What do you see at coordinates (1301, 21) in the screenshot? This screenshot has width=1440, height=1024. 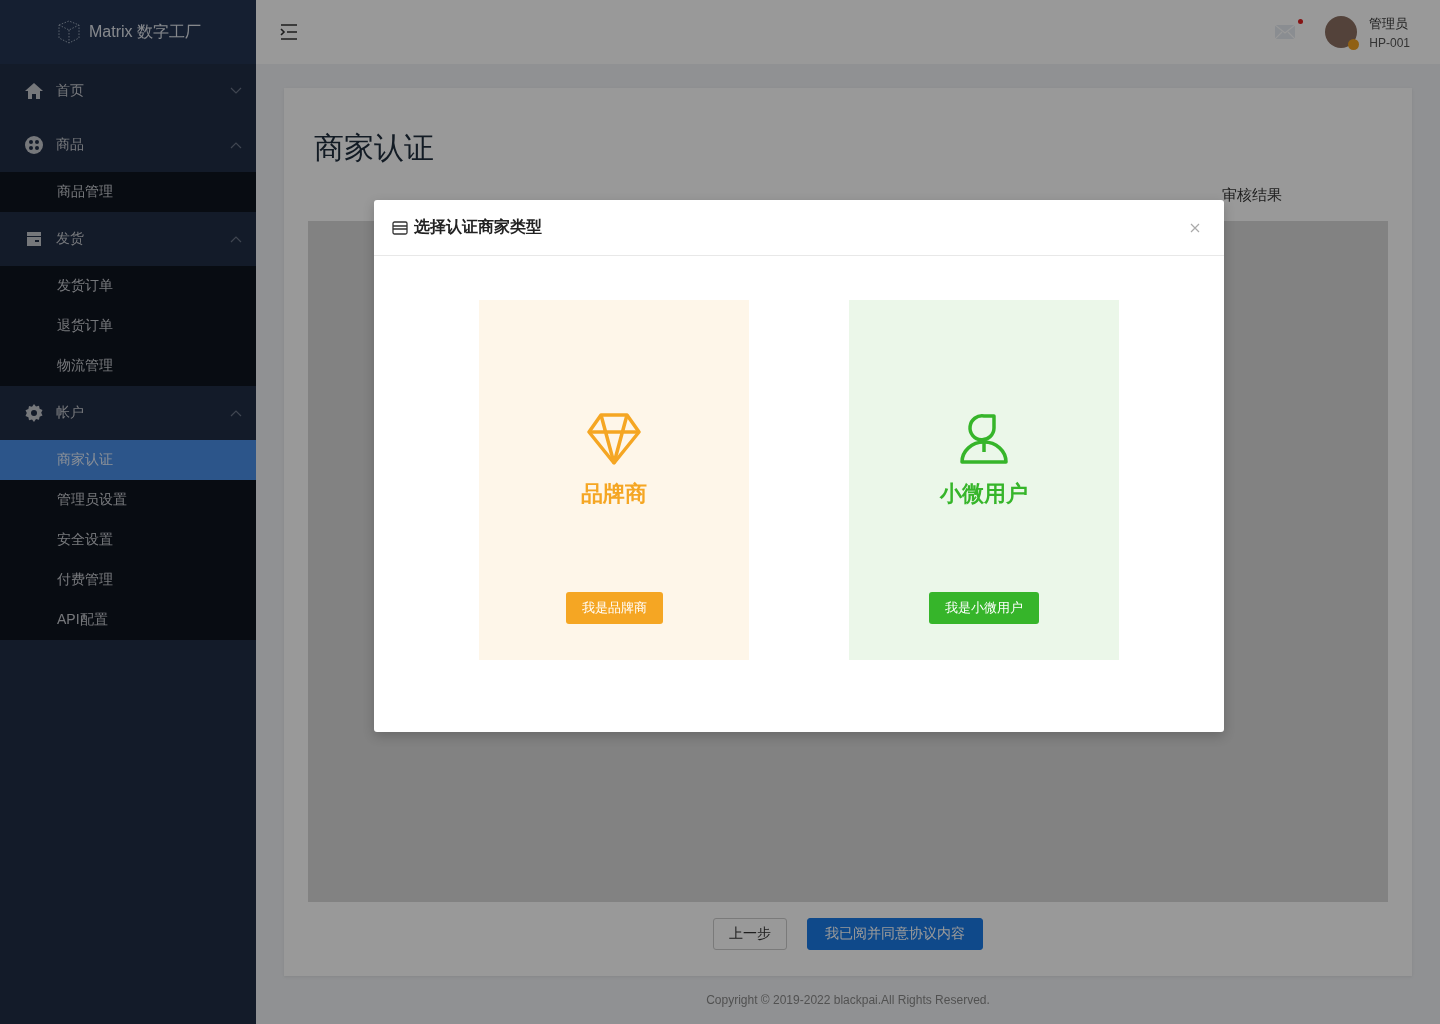 I see `notification-dot` at bounding box center [1301, 21].